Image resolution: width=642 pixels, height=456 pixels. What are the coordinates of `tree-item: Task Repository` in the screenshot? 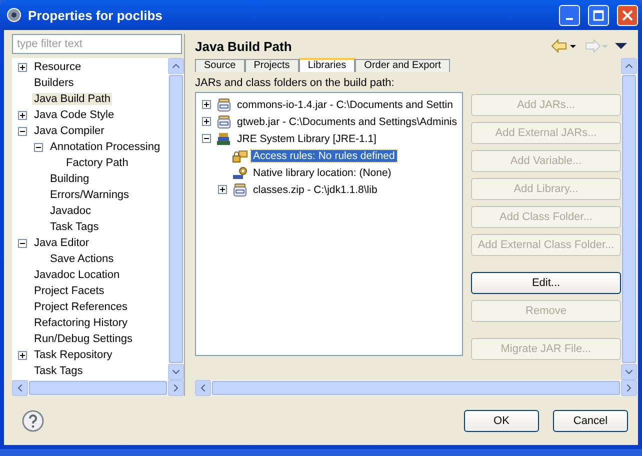 It's located at (73, 355).